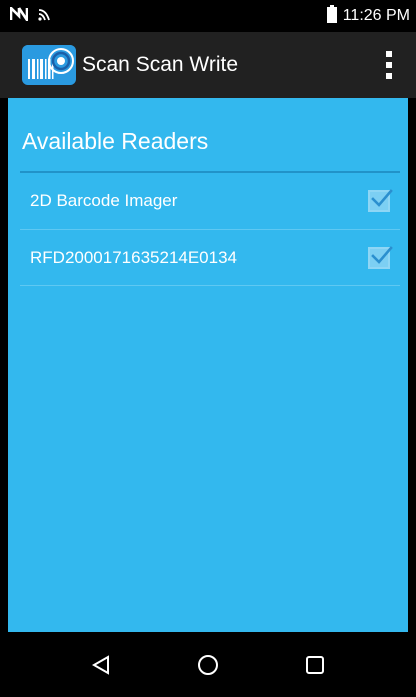  What do you see at coordinates (376, 15) in the screenshot?
I see `status-time: 11:26 PM` at bounding box center [376, 15].